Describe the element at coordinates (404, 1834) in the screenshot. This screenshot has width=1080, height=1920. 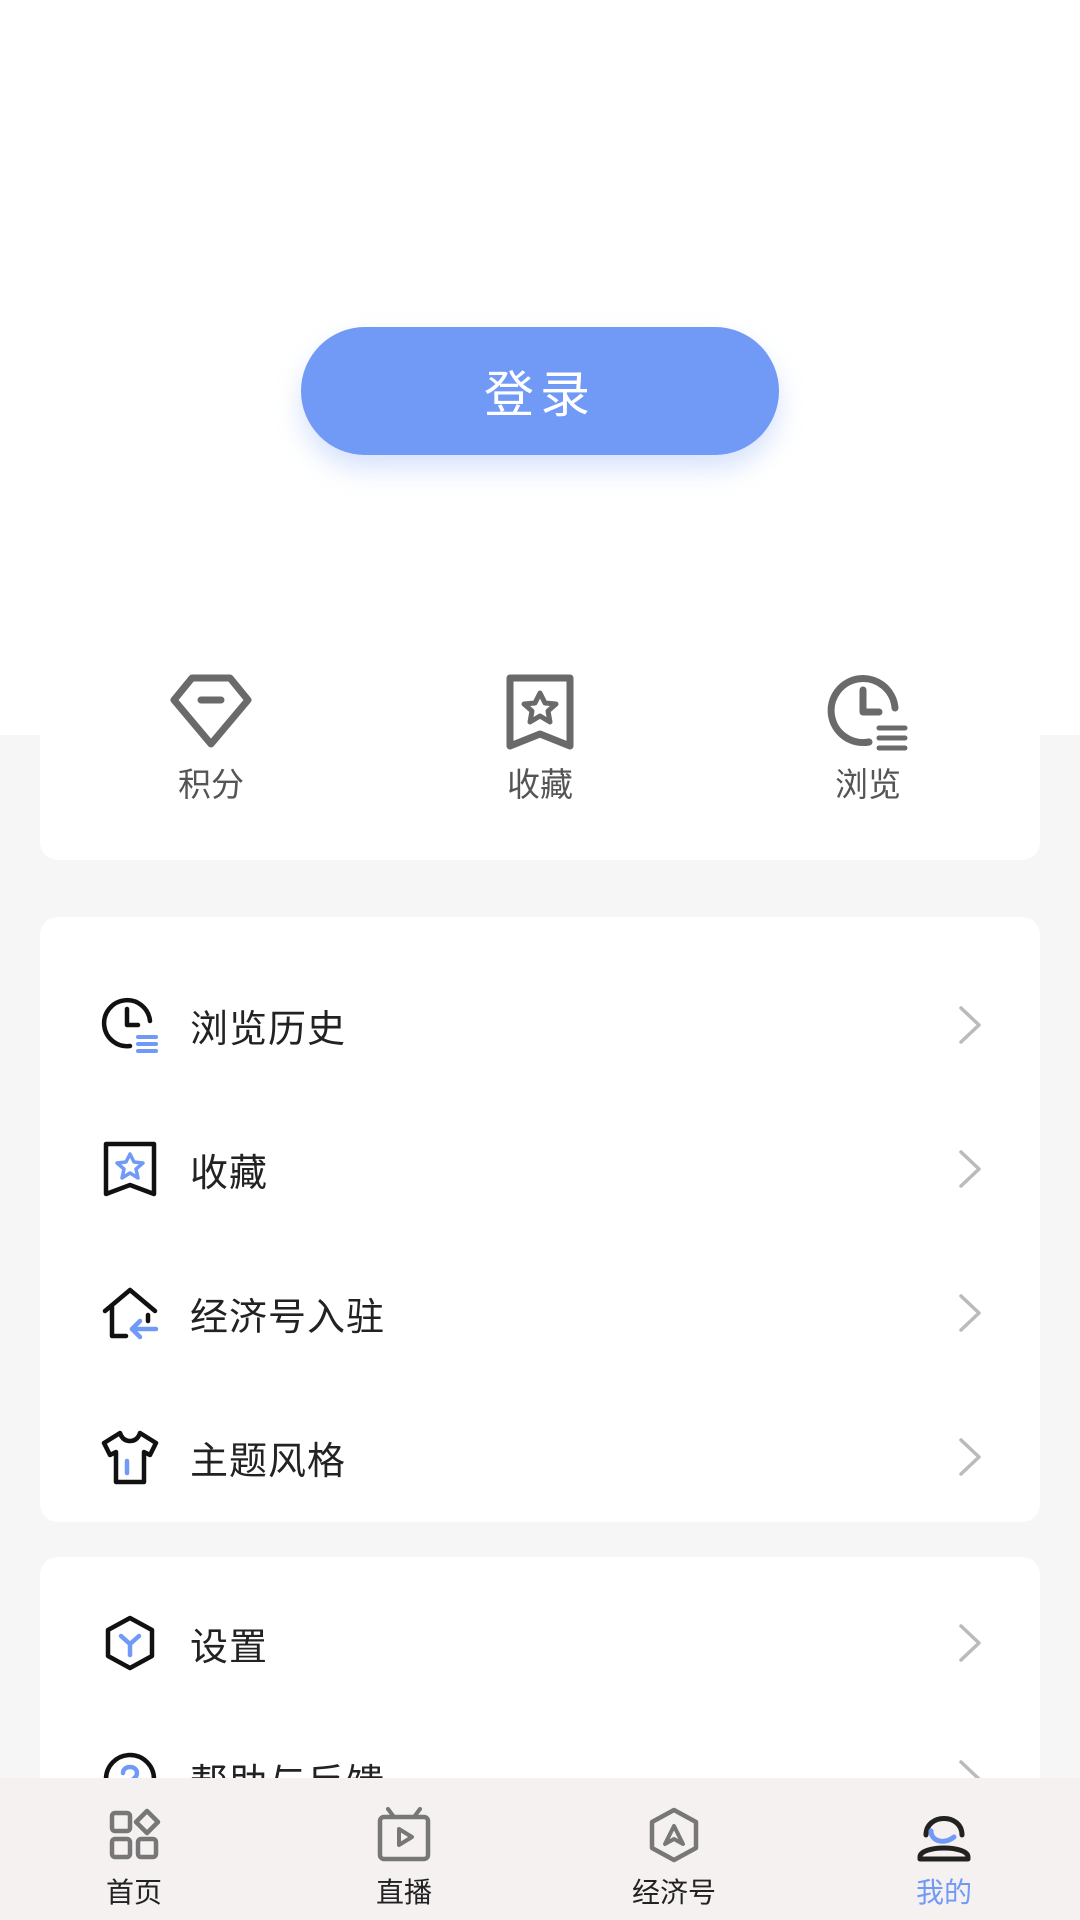
I see `tv-play-icon` at that location.